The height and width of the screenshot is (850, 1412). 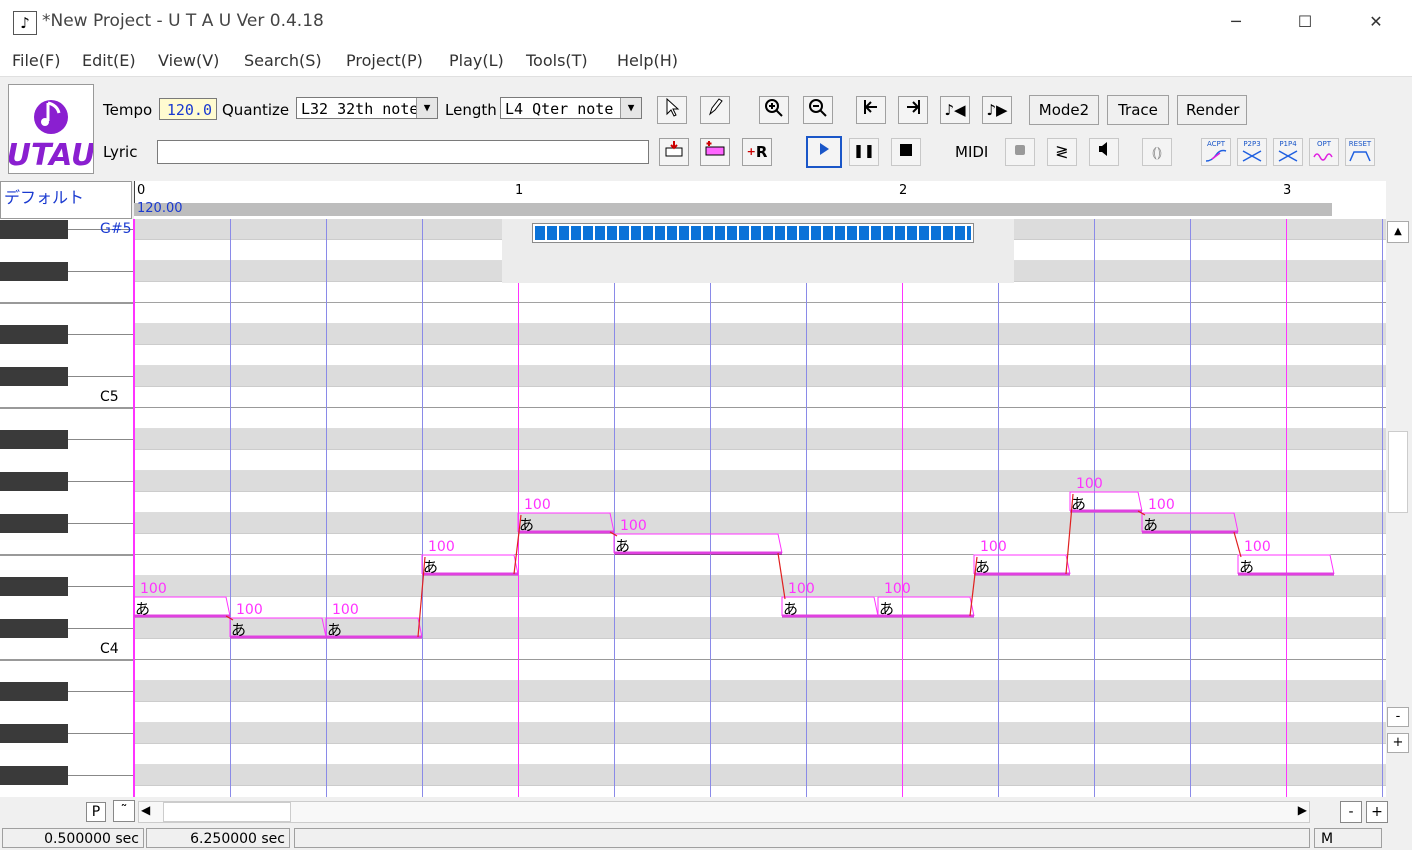 What do you see at coordinates (1398, 717) in the screenshot?
I see `zoom-out-vertical-button: -` at bounding box center [1398, 717].